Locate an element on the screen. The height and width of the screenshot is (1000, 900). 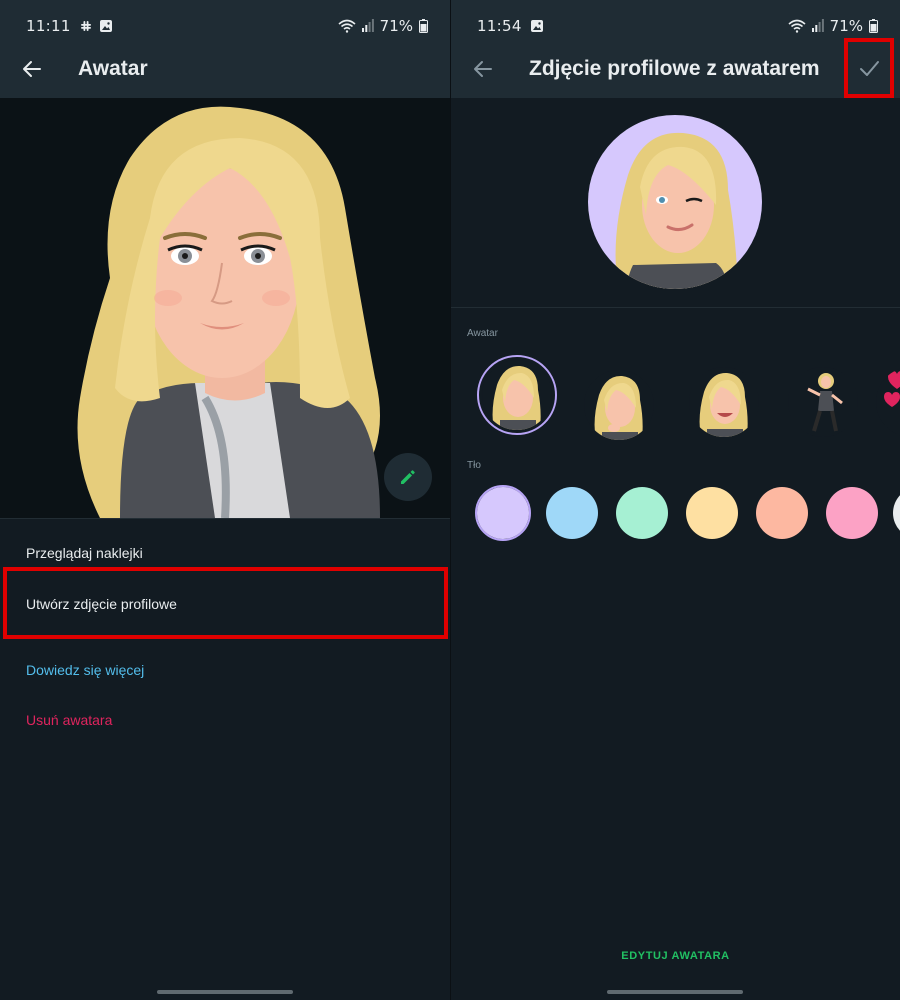
avatar-pose-hearts is located at coordinates (885, 402).